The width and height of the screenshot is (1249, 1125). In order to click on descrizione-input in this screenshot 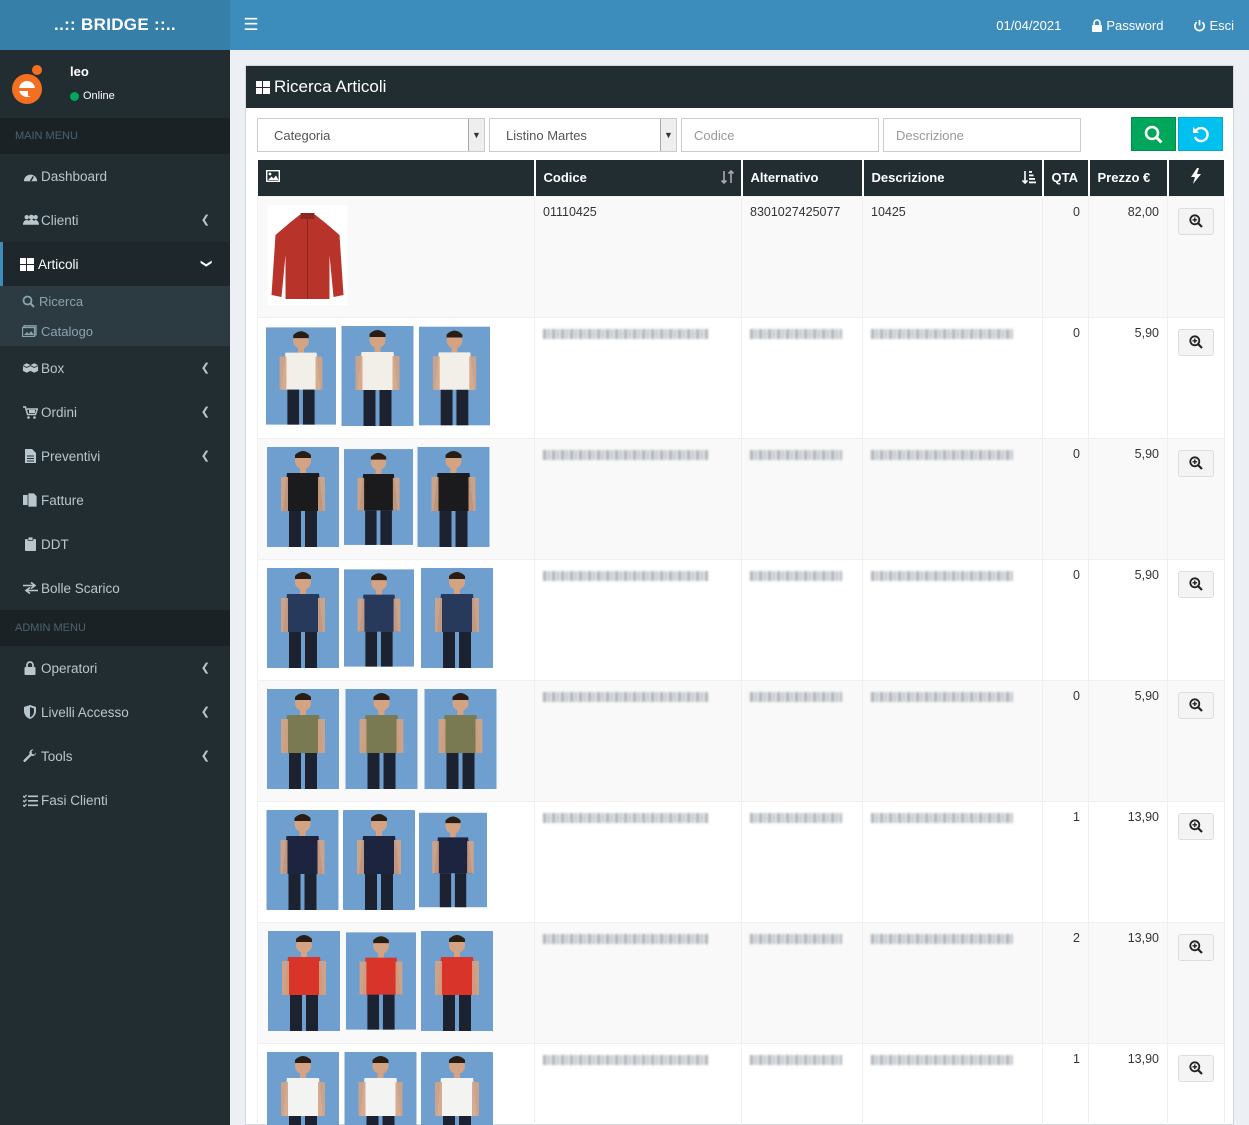, I will do `click(982, 135)`.